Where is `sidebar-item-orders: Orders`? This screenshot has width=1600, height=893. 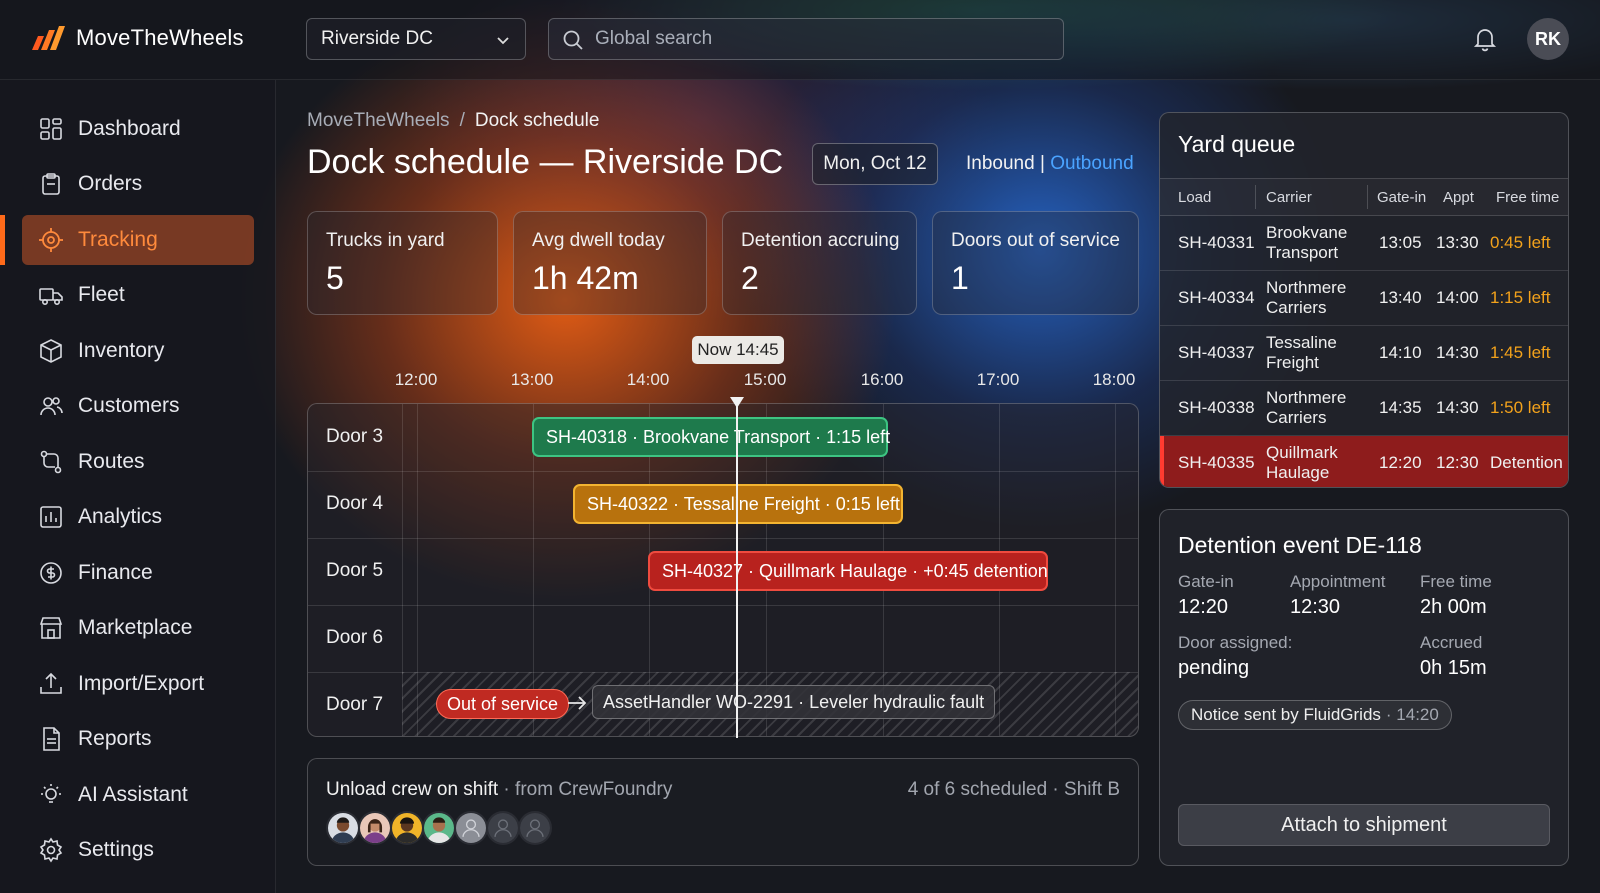 sidebar-item-orders: Orders is located at coordinates (138, 184).